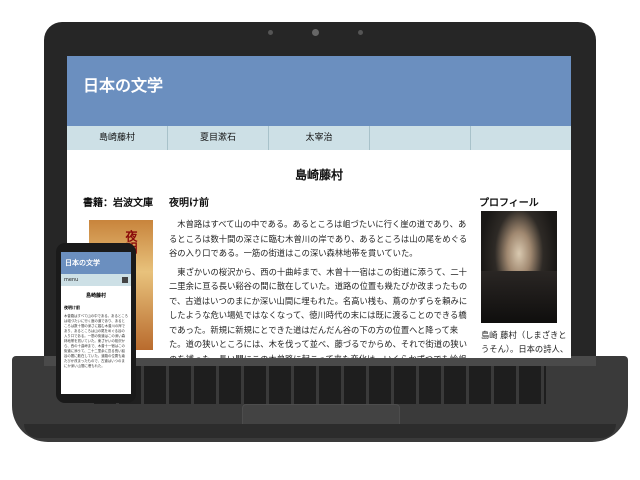 This screenshot has width=640, height=480. What do you see at coordinates (315, 32) in the screenshot?
I see `camera-icon` at bounding box center [315, 32].